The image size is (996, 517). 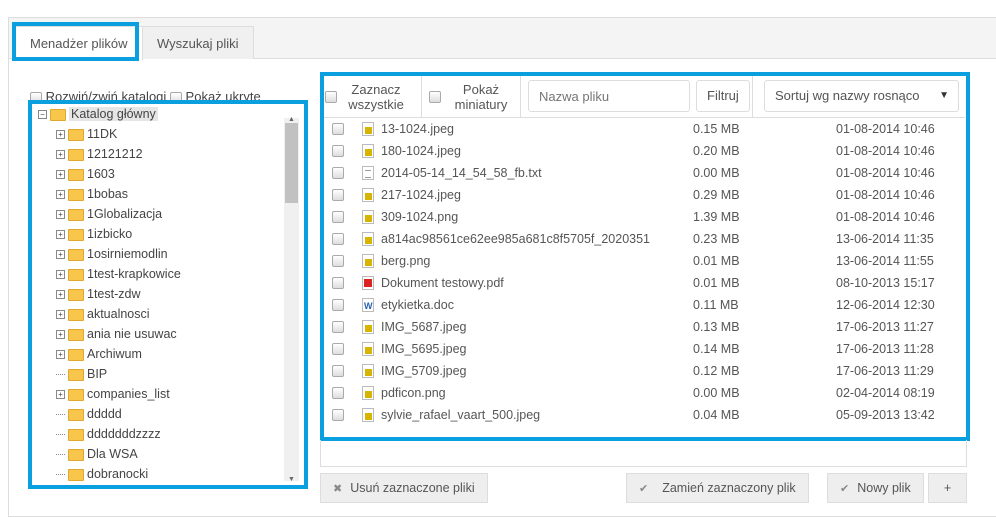 What do you see at coordinates (291, 163) in the screenshot?
I see `scroll-thumb` at bounding box center [291, 163].